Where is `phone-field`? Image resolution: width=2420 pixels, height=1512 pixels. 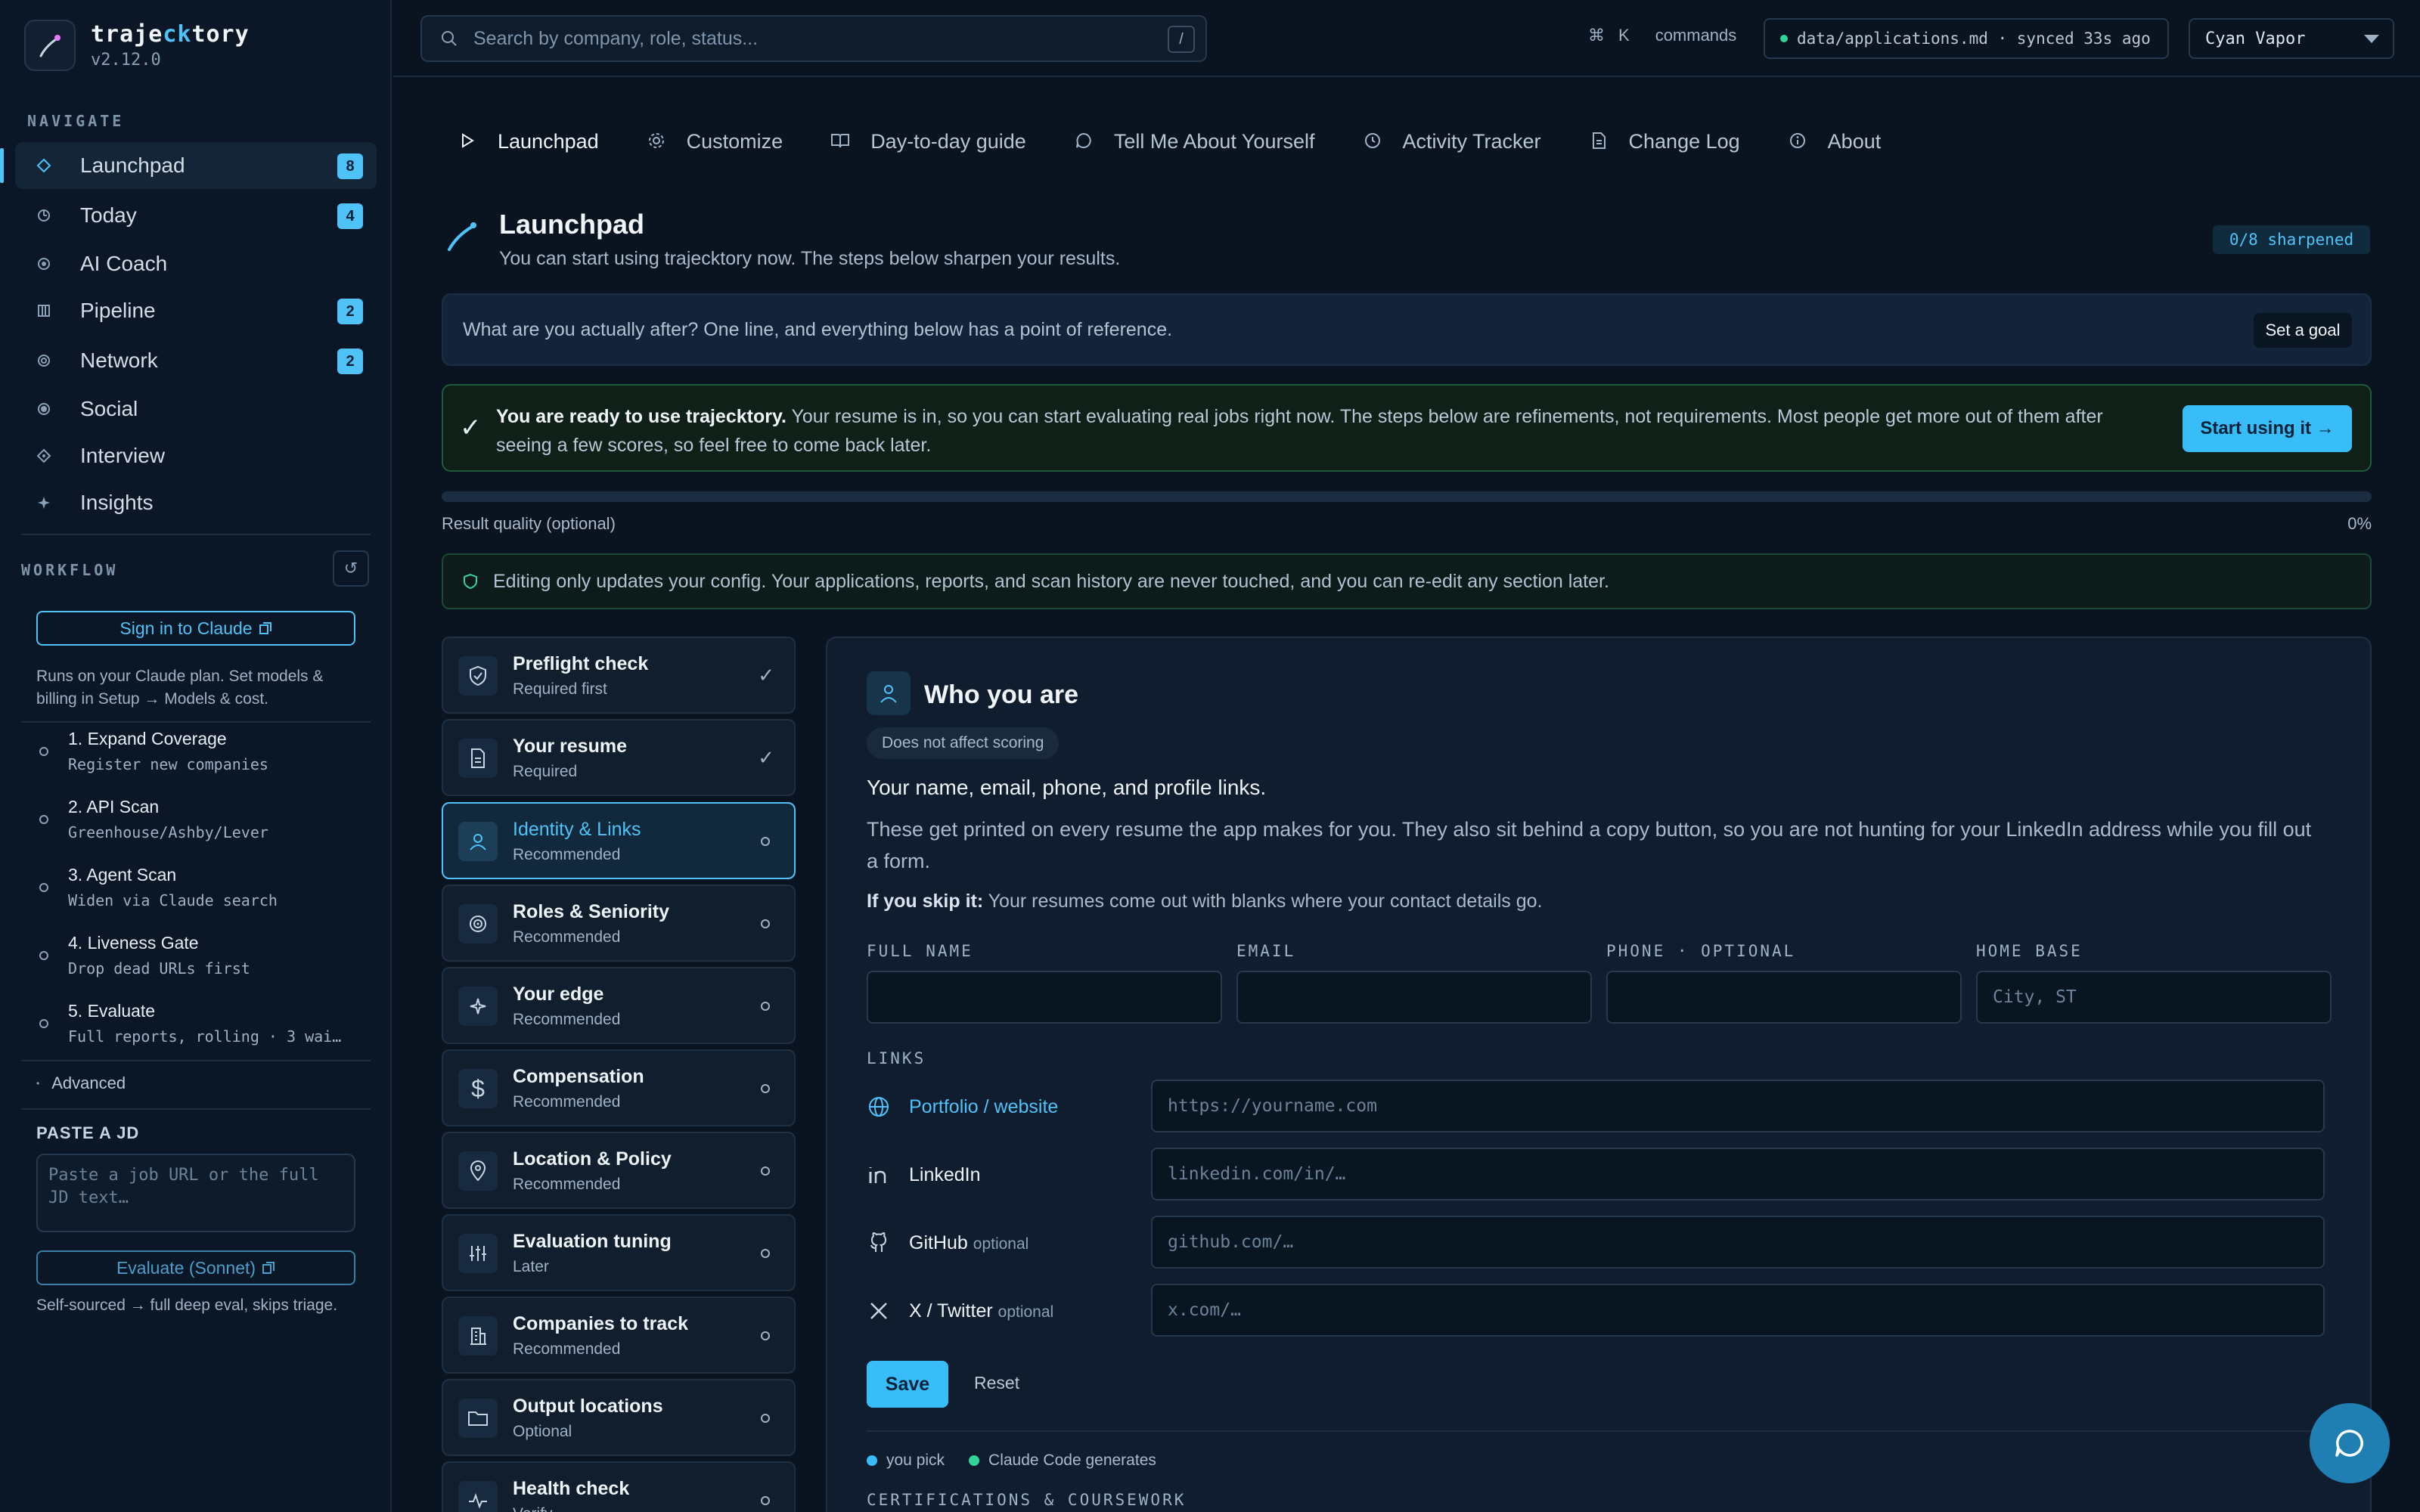 phone-field is located at coordinates (1784, 998).